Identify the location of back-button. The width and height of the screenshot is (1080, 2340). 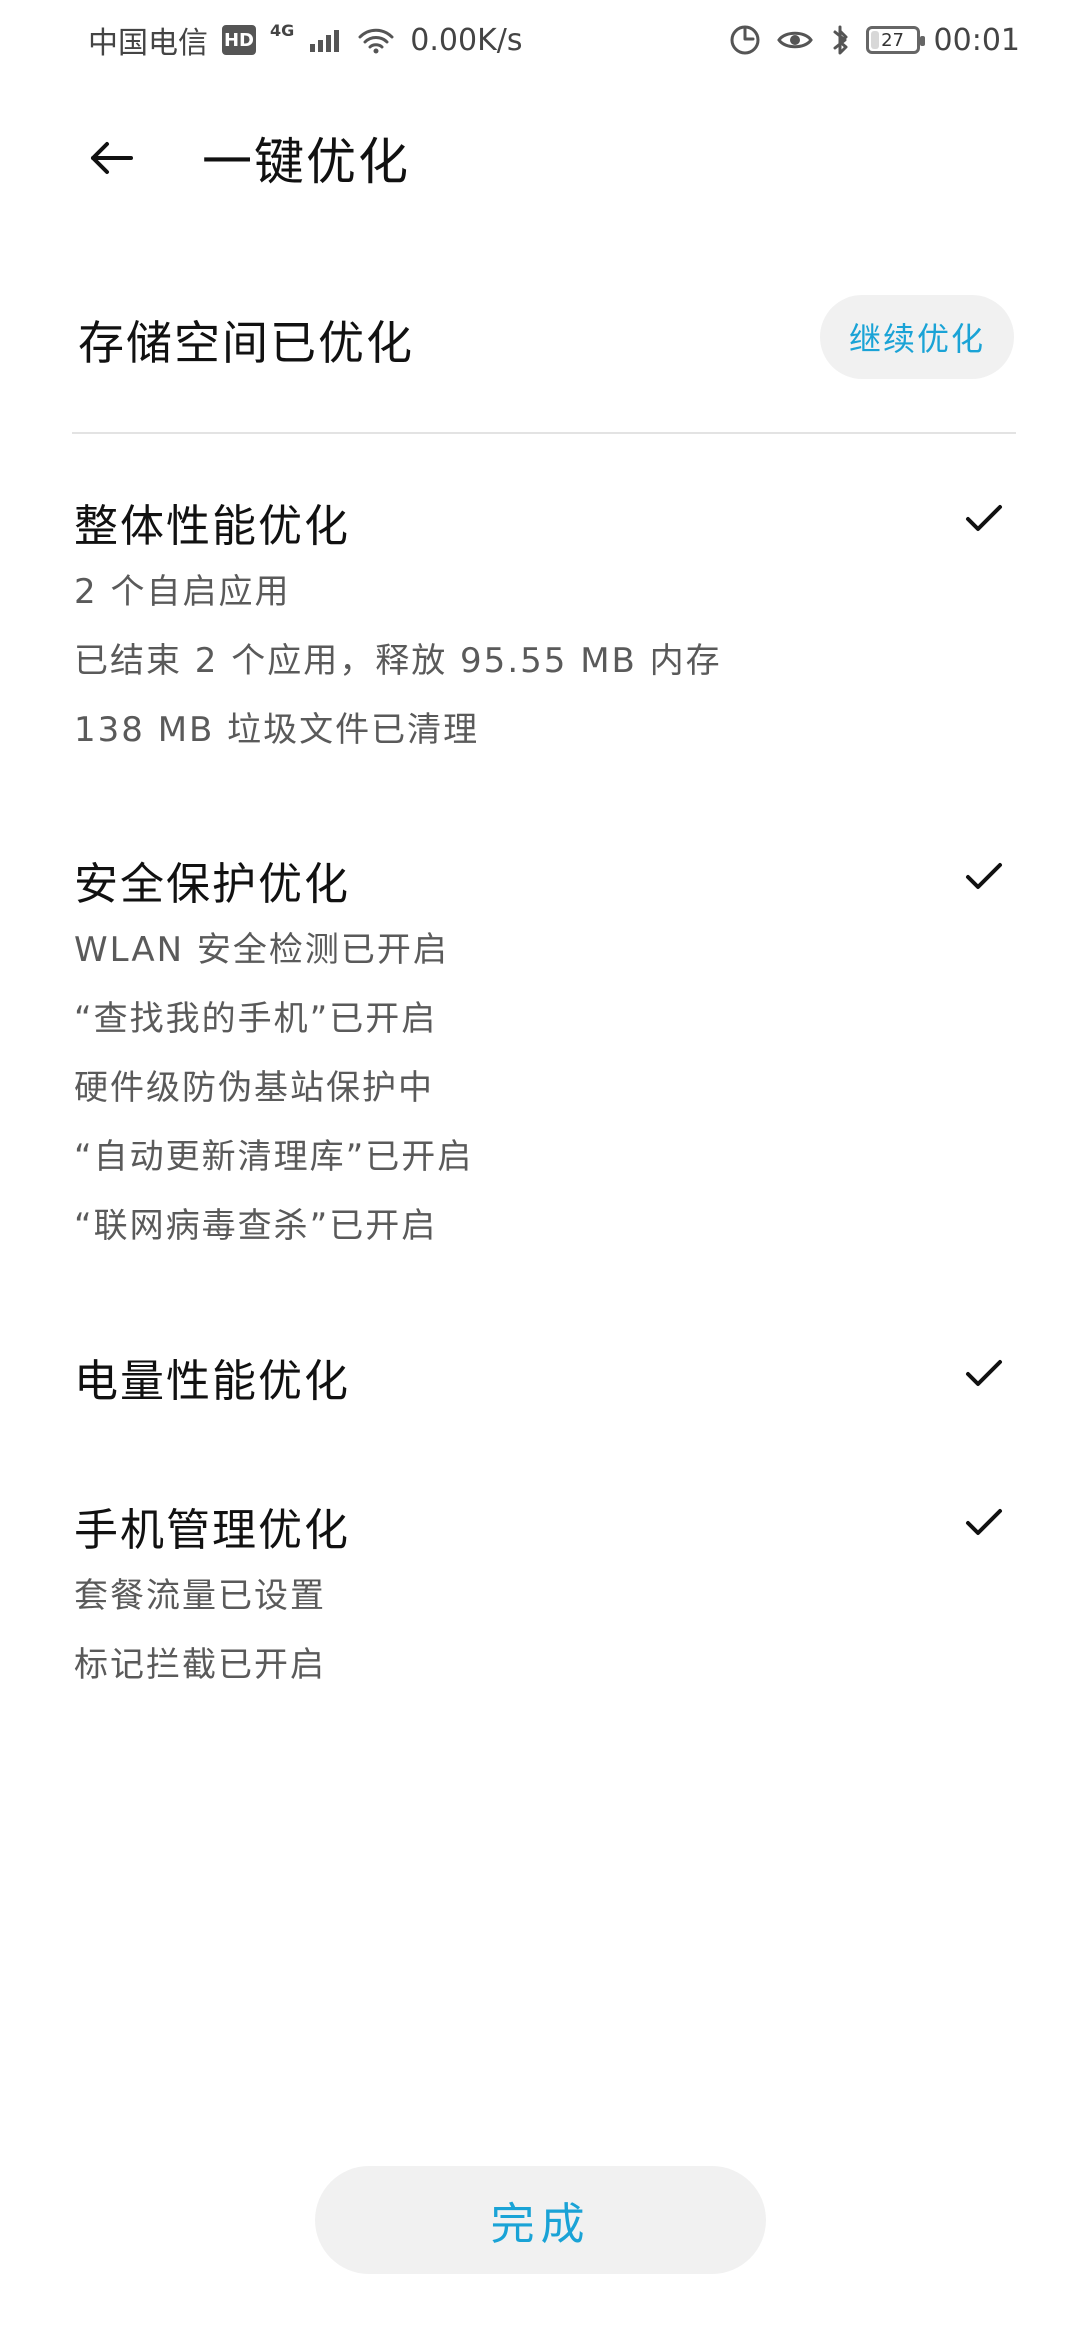
(110, 158).